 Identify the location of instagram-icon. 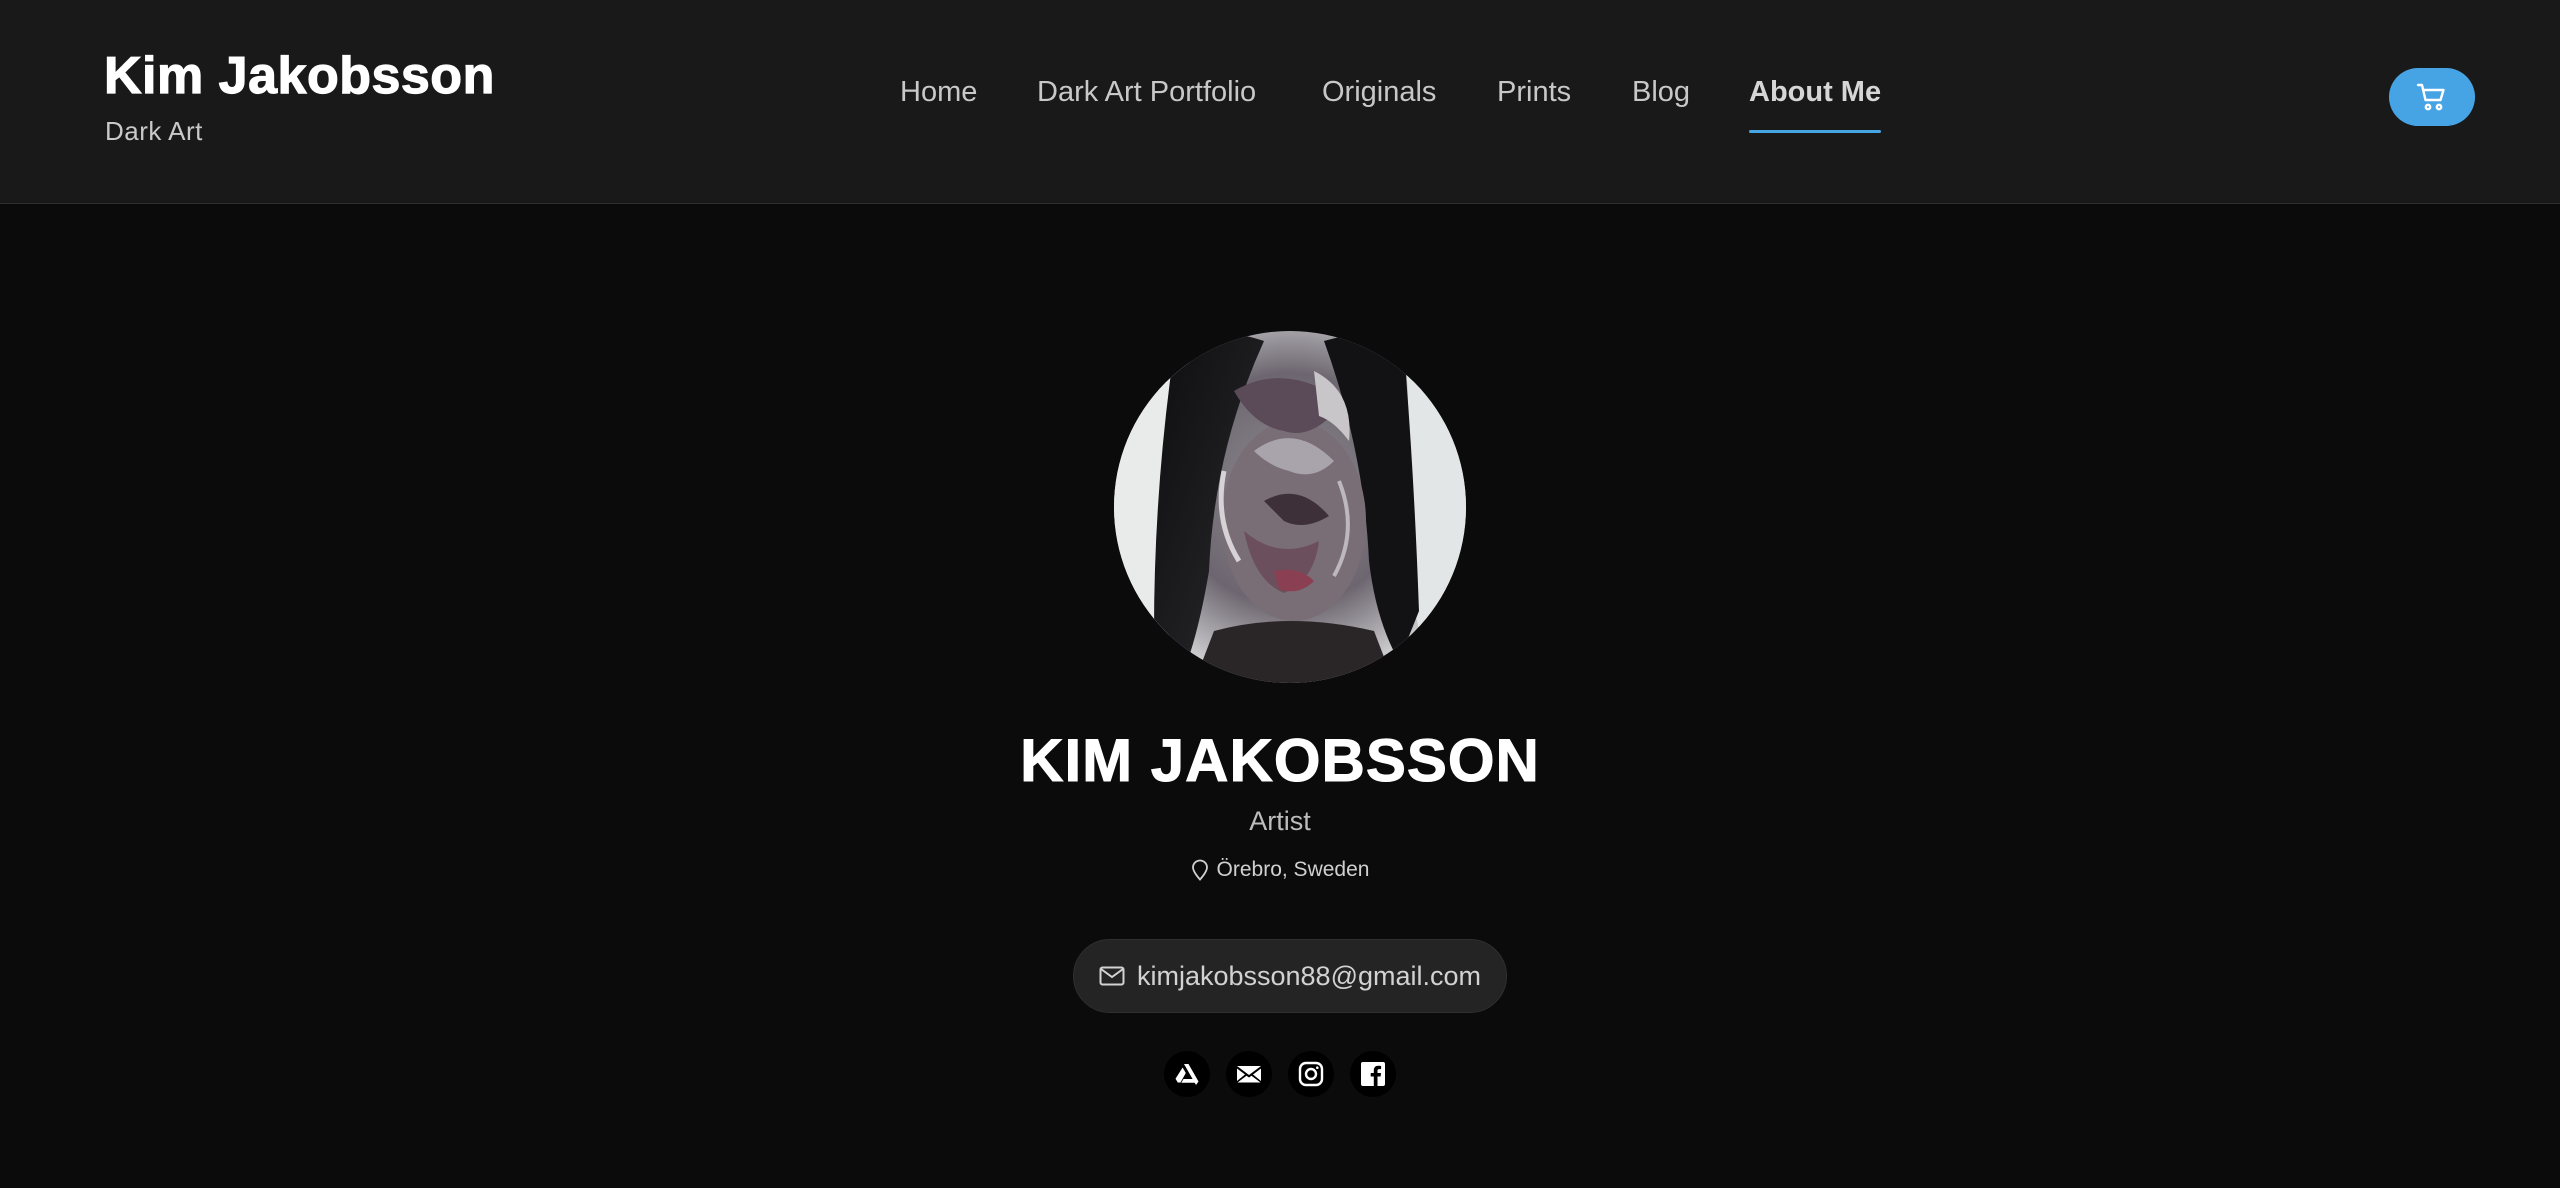
(1311, 1074).